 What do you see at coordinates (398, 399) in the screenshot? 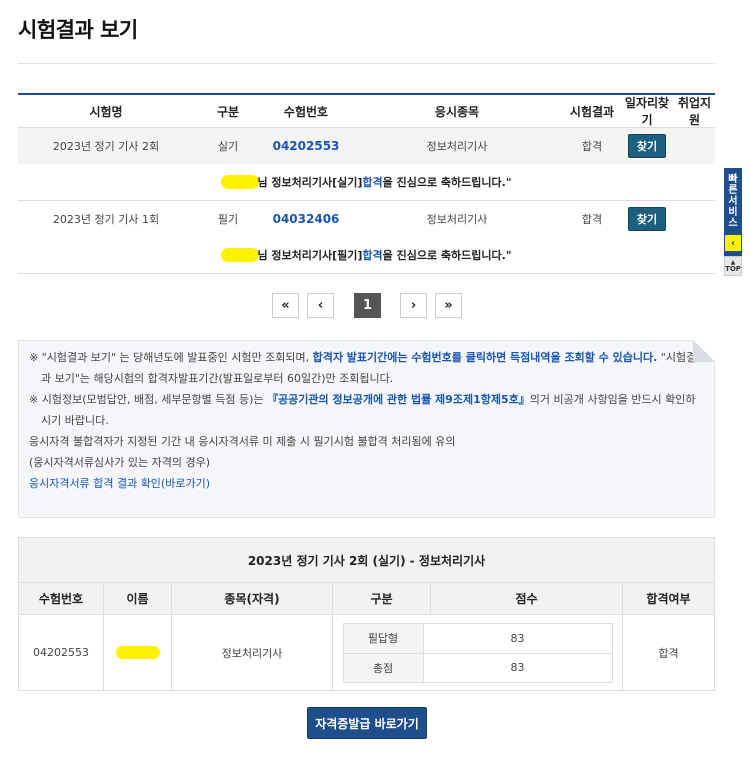
I see `notice-law-link: 『공공기관의 정보공개에 관한 법률 제9조제1항제5호』` at bounding box center [398, 399].